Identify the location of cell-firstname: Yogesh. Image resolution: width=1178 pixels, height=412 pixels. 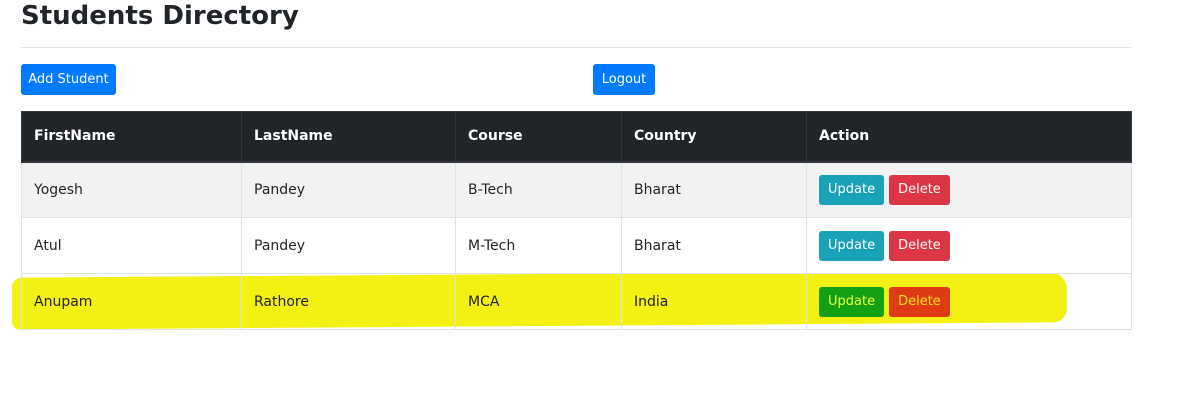
(131, 189).